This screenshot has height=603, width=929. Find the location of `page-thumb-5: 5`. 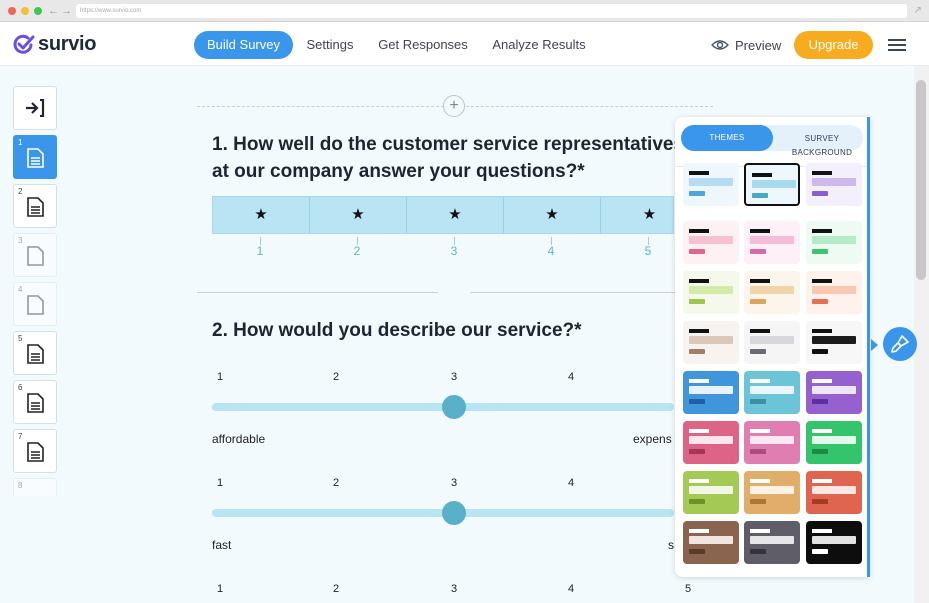

page-thumb-5: 5 is located at coordinates (35, 353).